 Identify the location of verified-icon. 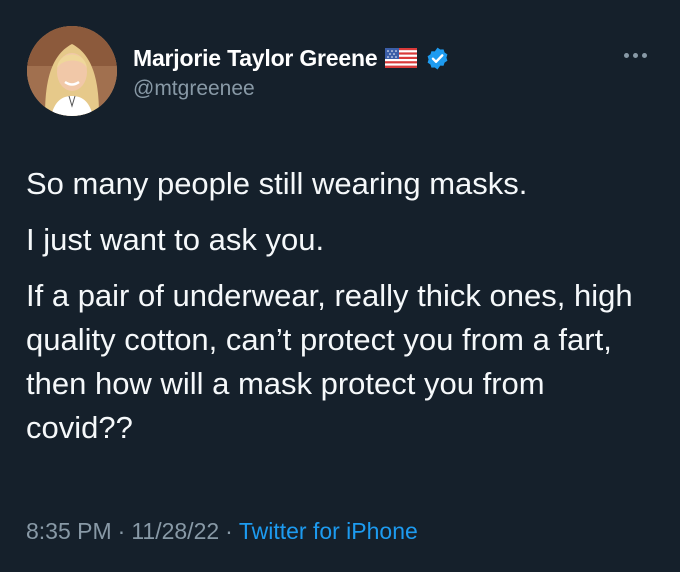
(437, 58).